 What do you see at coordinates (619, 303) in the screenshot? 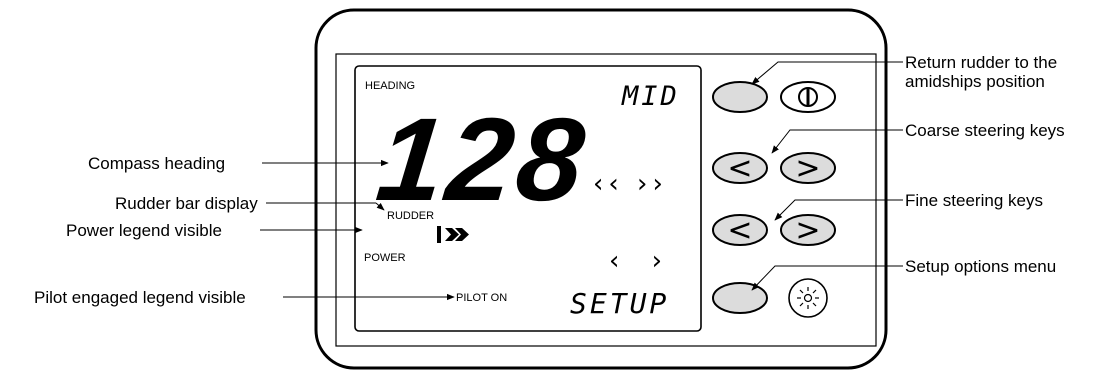
I see `menu-indicator: SETUP` at bounding box center [619, 303].